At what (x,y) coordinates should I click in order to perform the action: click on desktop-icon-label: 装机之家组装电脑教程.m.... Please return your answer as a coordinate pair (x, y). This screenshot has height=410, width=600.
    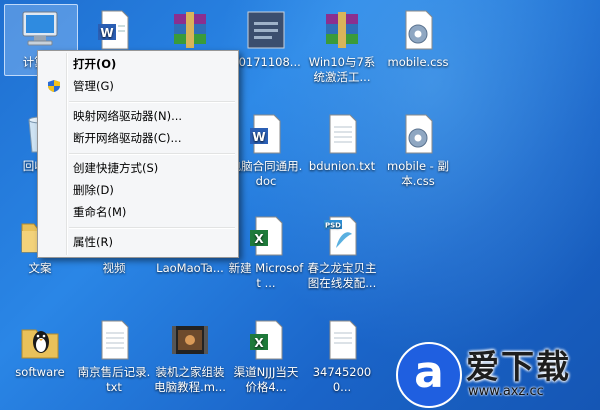
    Looking at the image, I should click on (190, 379).